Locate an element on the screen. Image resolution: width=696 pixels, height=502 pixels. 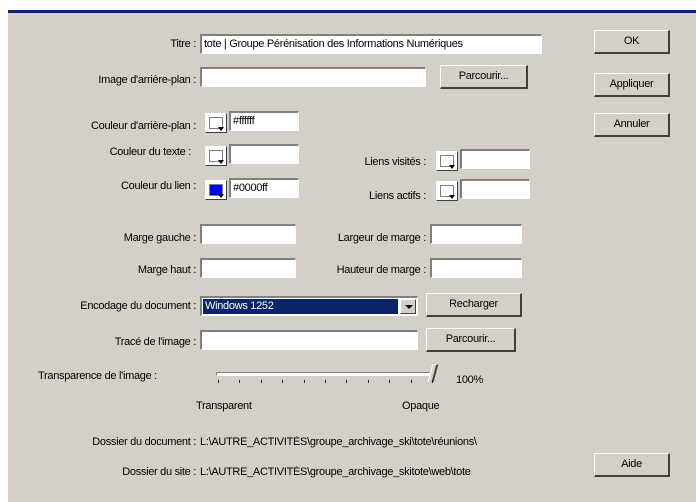
tracing-image-input is located at coordinates (309, 340).